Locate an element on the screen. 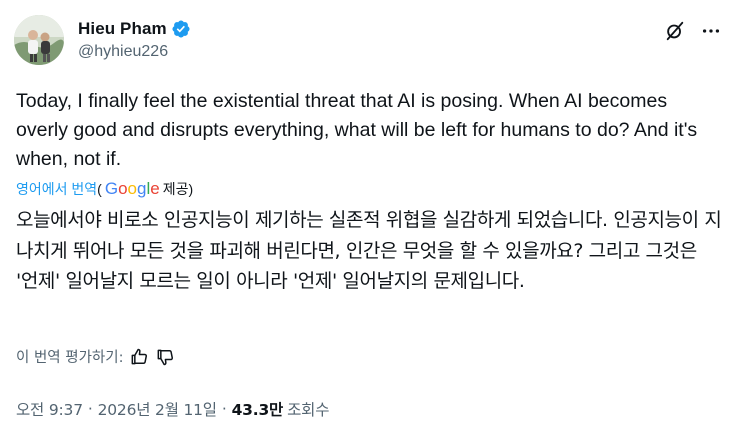 The height and width of the screenshot is (434, 738). rate-translation-label: 이 번역 평가하기: is located at coordinates (70, 358).